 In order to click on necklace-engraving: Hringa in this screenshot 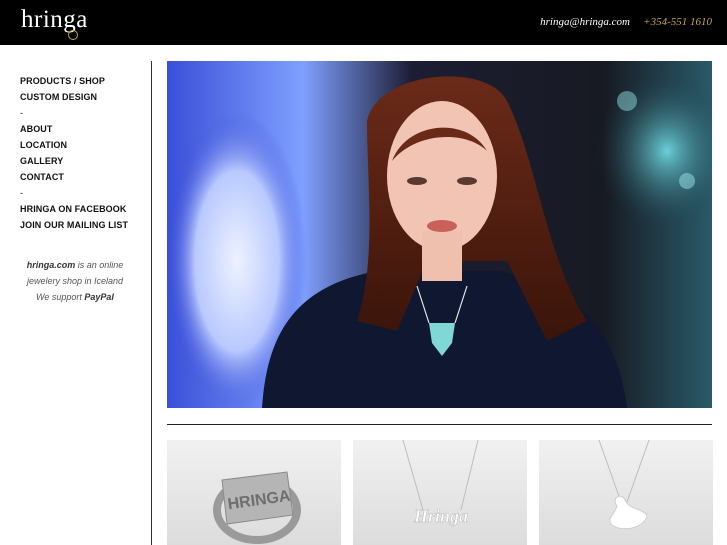, I will do `click(440, 516)`.